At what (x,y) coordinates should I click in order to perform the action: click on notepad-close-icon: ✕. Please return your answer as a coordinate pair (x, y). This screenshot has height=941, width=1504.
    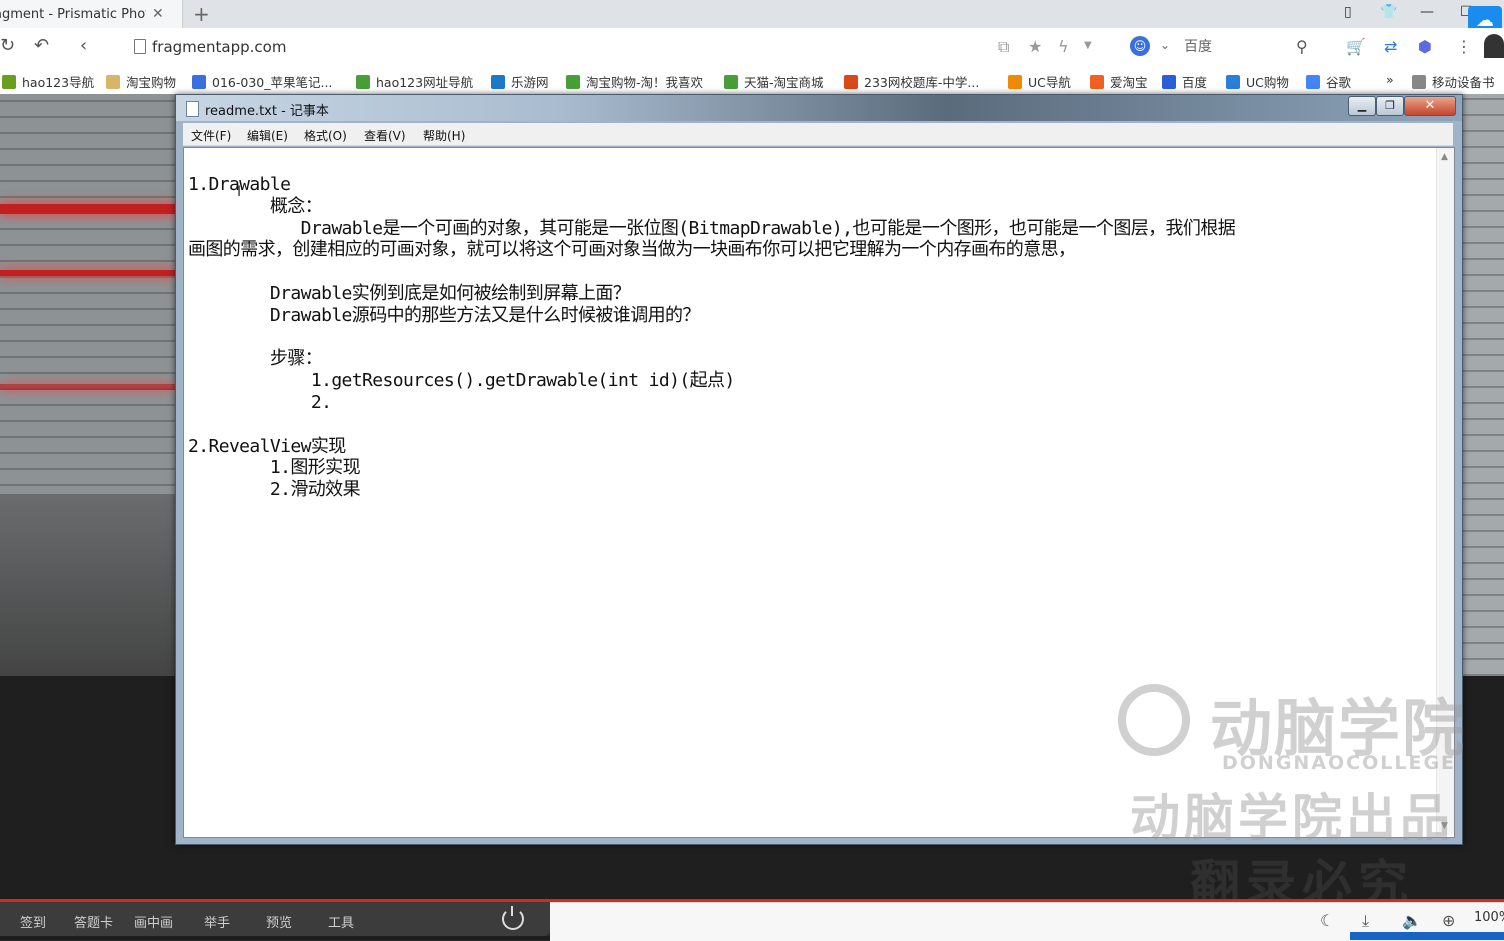
    Looking at the image, I should click on (1430, 106).